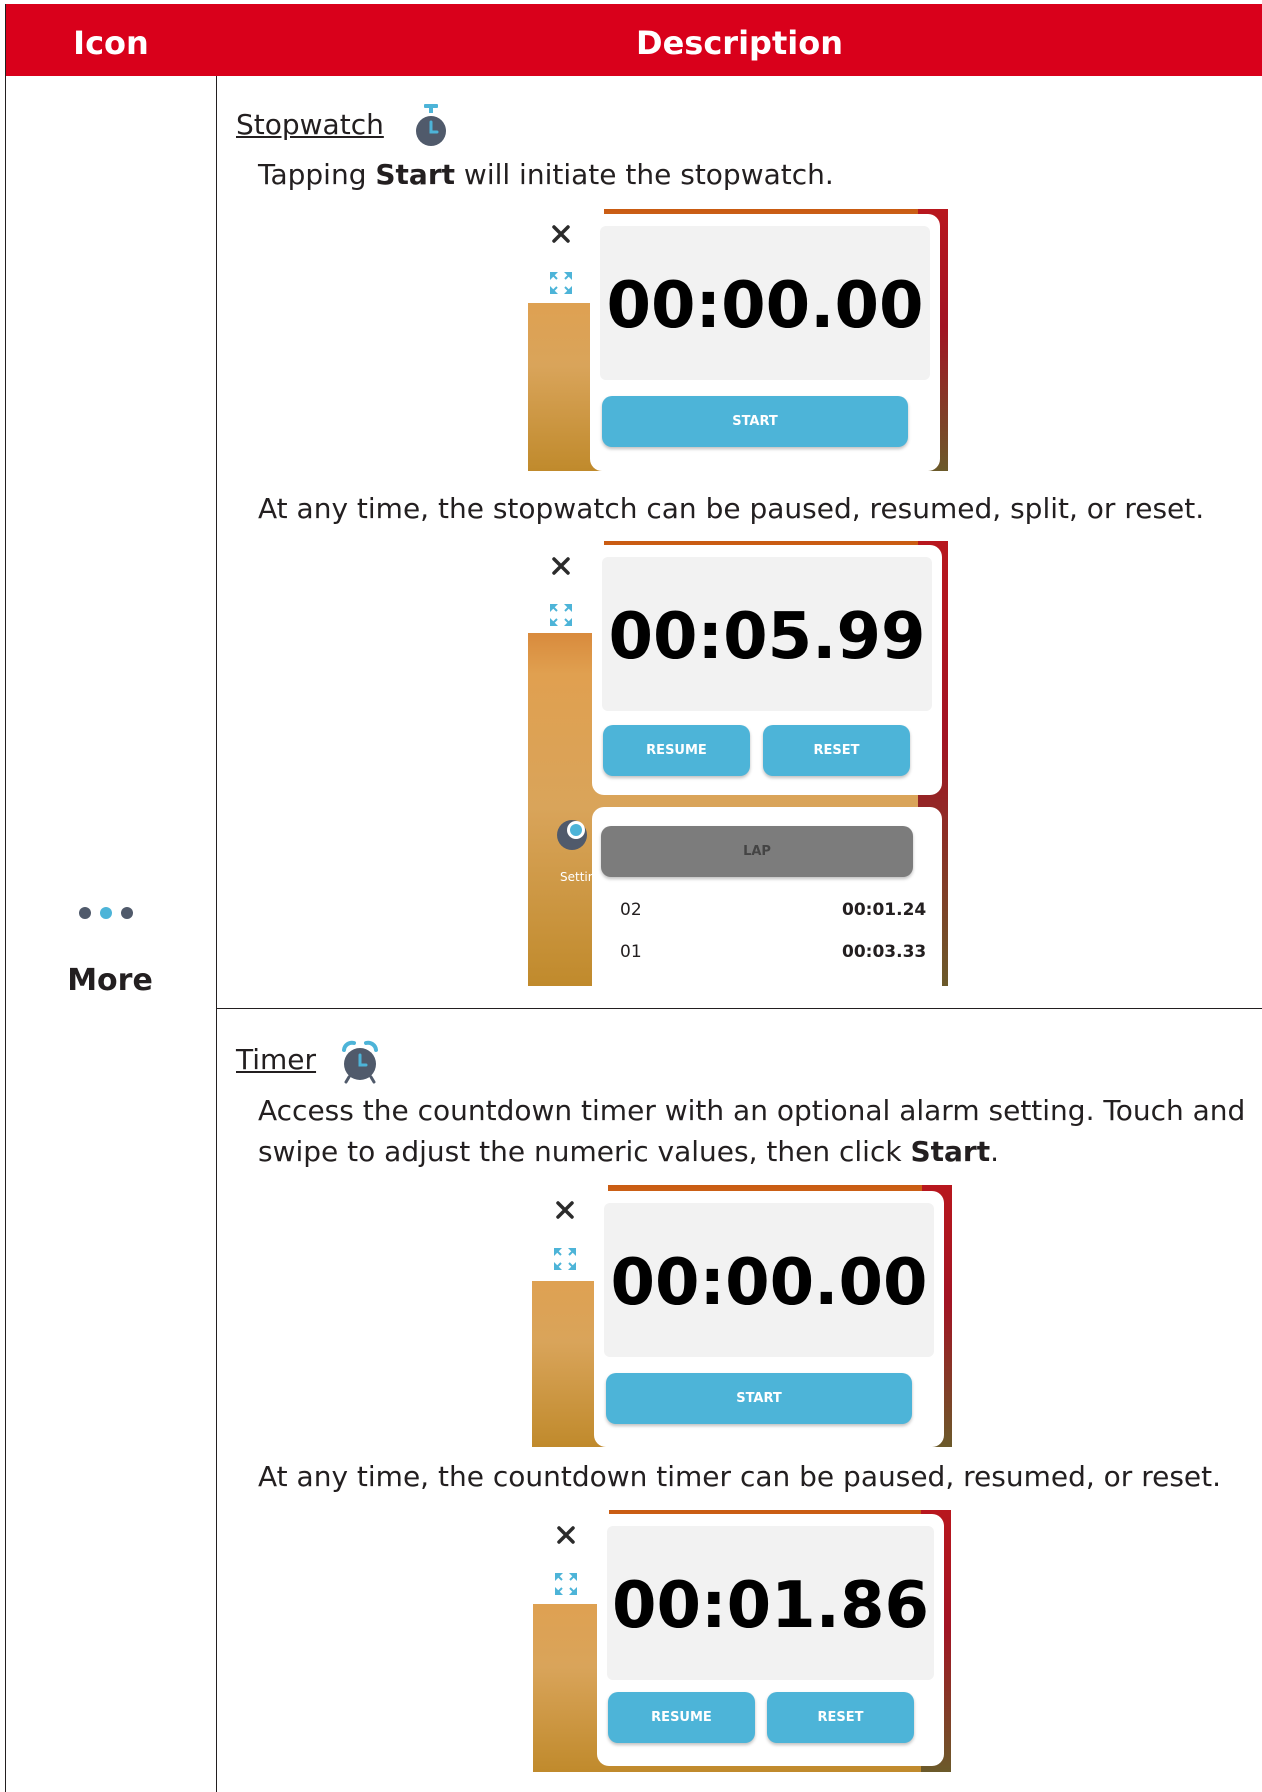 This screenshot has width=1262, height=1792. What do you see at coordinates (633, 40) in the screenshot?
I see `table-header: Icon Description` at bounding box center [633, 40].